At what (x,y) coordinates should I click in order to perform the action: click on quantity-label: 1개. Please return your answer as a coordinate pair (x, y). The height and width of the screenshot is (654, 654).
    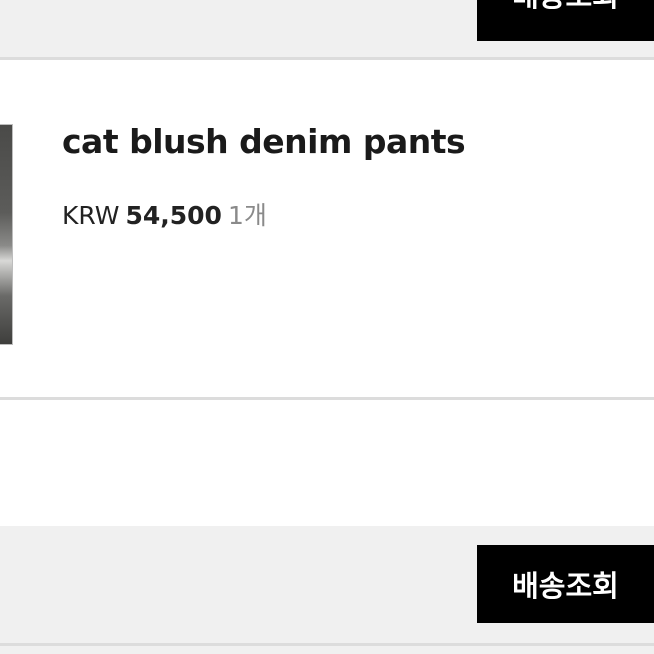
    Looking at the image, I should click on (247, 215).